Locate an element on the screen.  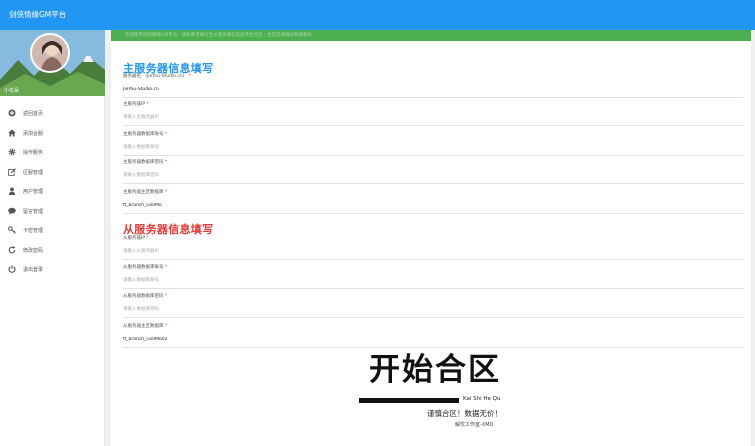
sidebar-menu: 返回首页 添加合服 操作服务 区服管理 用户管理 留言管理 卡密管理 修改密码 is located at coordinates (52, 192).